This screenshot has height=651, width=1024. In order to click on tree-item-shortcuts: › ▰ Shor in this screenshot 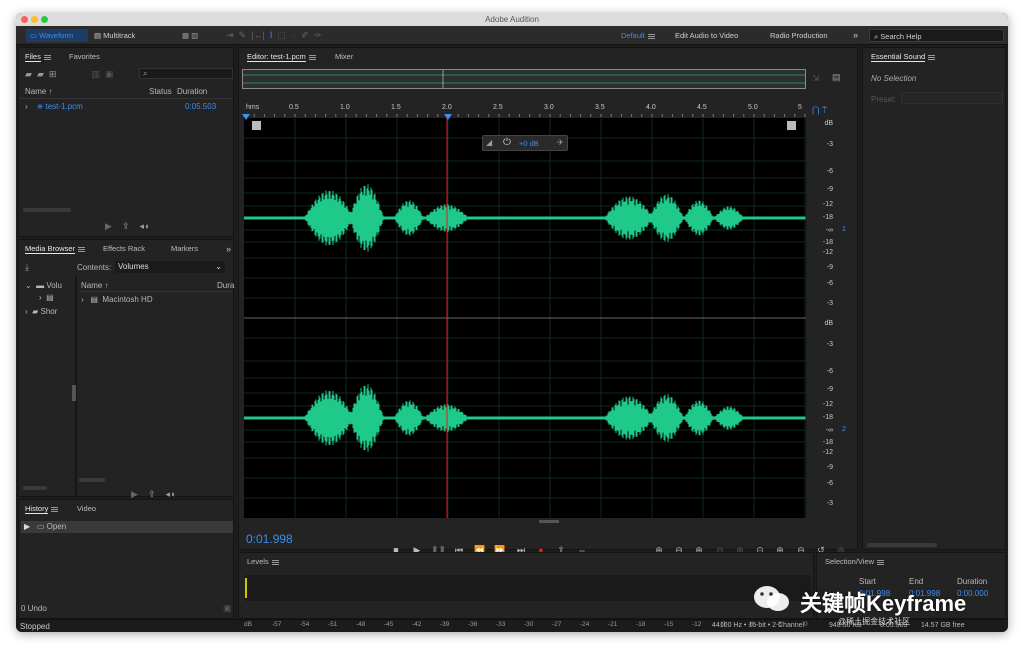, I will do `click(41, 311)`.